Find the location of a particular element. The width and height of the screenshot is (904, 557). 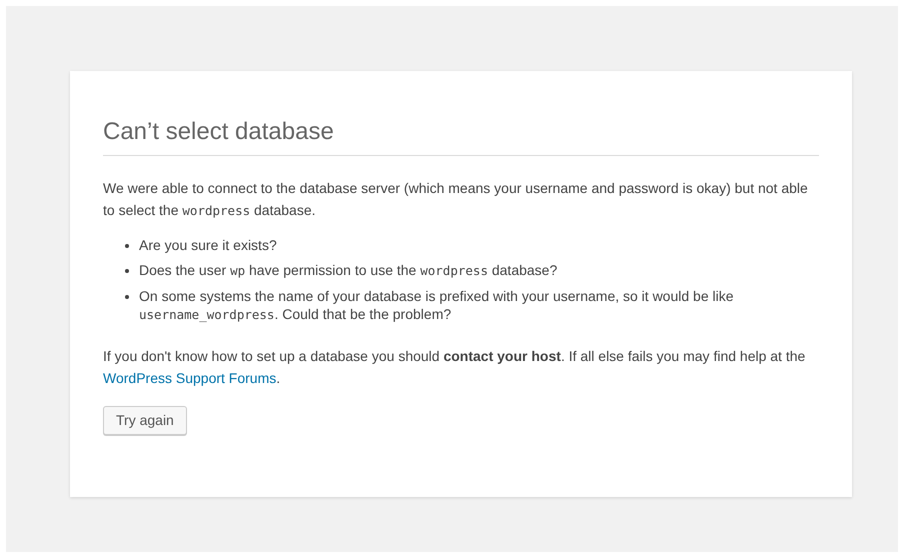

support-forums-link: WordPress Support Forums is located at coordinates (189, 378).